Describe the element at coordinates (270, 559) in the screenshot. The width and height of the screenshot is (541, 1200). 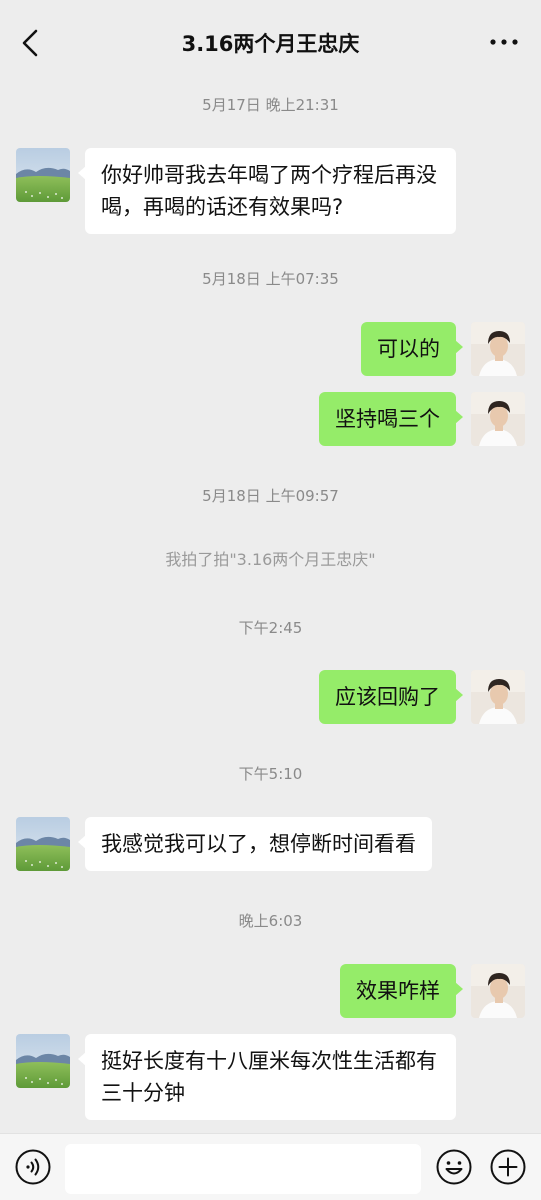
I see `pat-system-message: 我拍了拍"3.16两个月王忠庆"` at that location.